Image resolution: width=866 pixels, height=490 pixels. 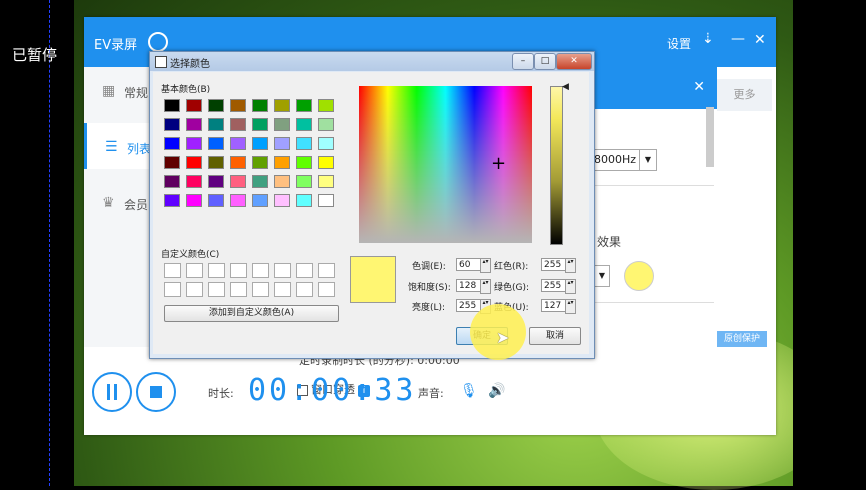 What do you see at coordinates (679, 43) in the screenshot?
I see `settings-button: 设置` at bounding box center [679, 43].